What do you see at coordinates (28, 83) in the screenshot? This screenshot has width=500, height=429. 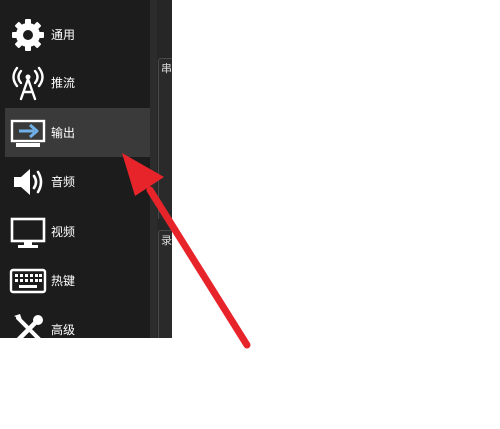 I see `broadcast-tower-icon` at bounding box center [28, 83].